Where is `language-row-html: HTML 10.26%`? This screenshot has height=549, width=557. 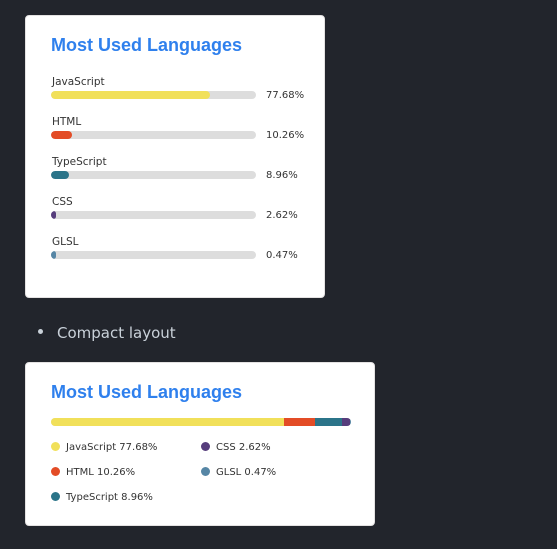
language-row-html: HTML 10.26% is located at coordinates (181, 135).